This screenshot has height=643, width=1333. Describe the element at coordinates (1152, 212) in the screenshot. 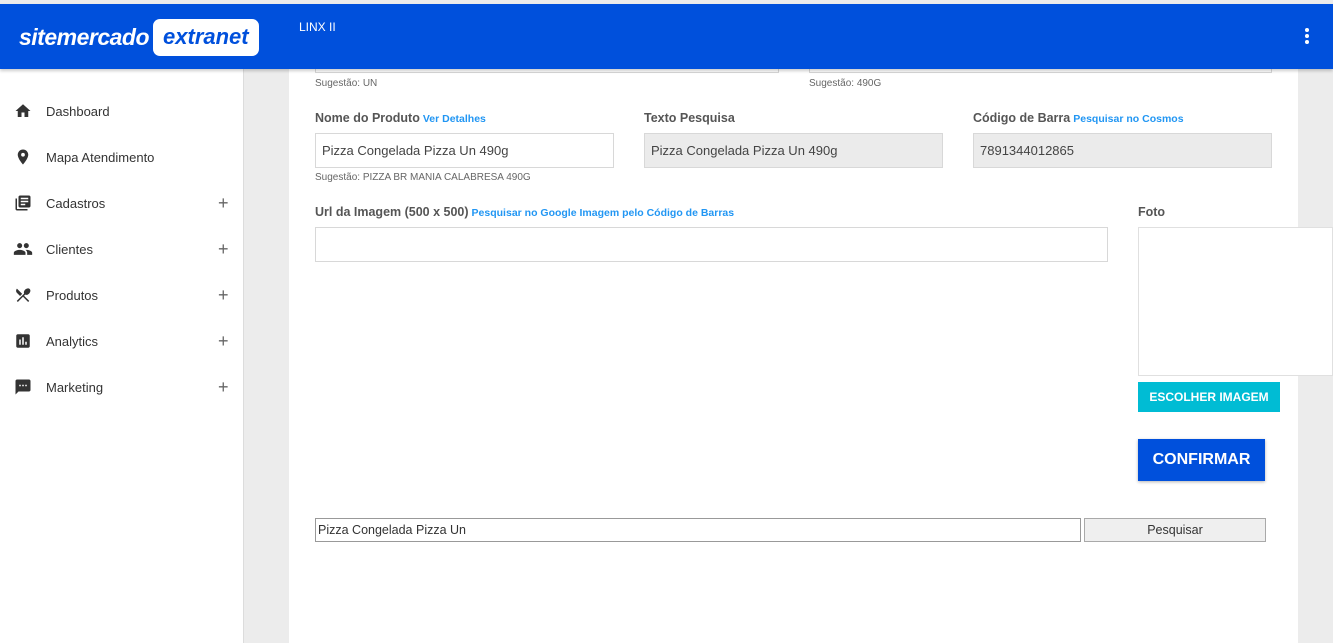

I see `photo-label: Foto` at that location.